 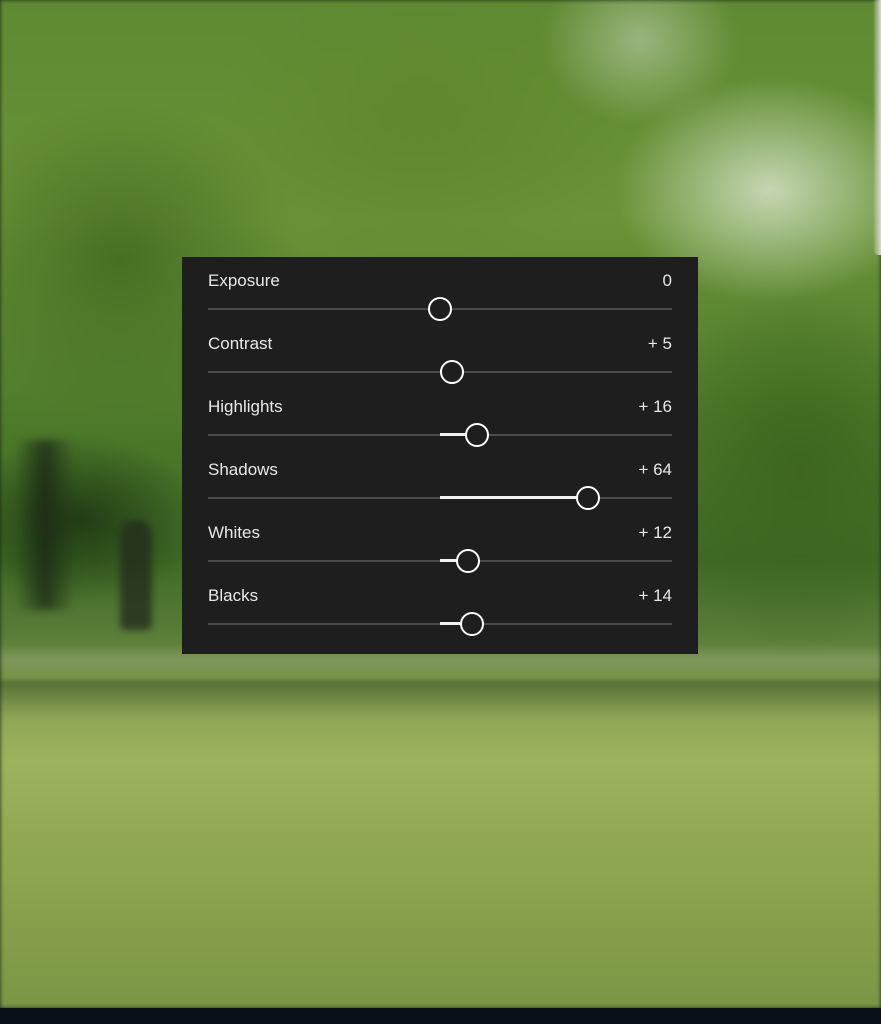 What do you see at coordinates (655, 469) in the screenshot?
I see `slider-value: + 64` at bounding box center [655, 469].